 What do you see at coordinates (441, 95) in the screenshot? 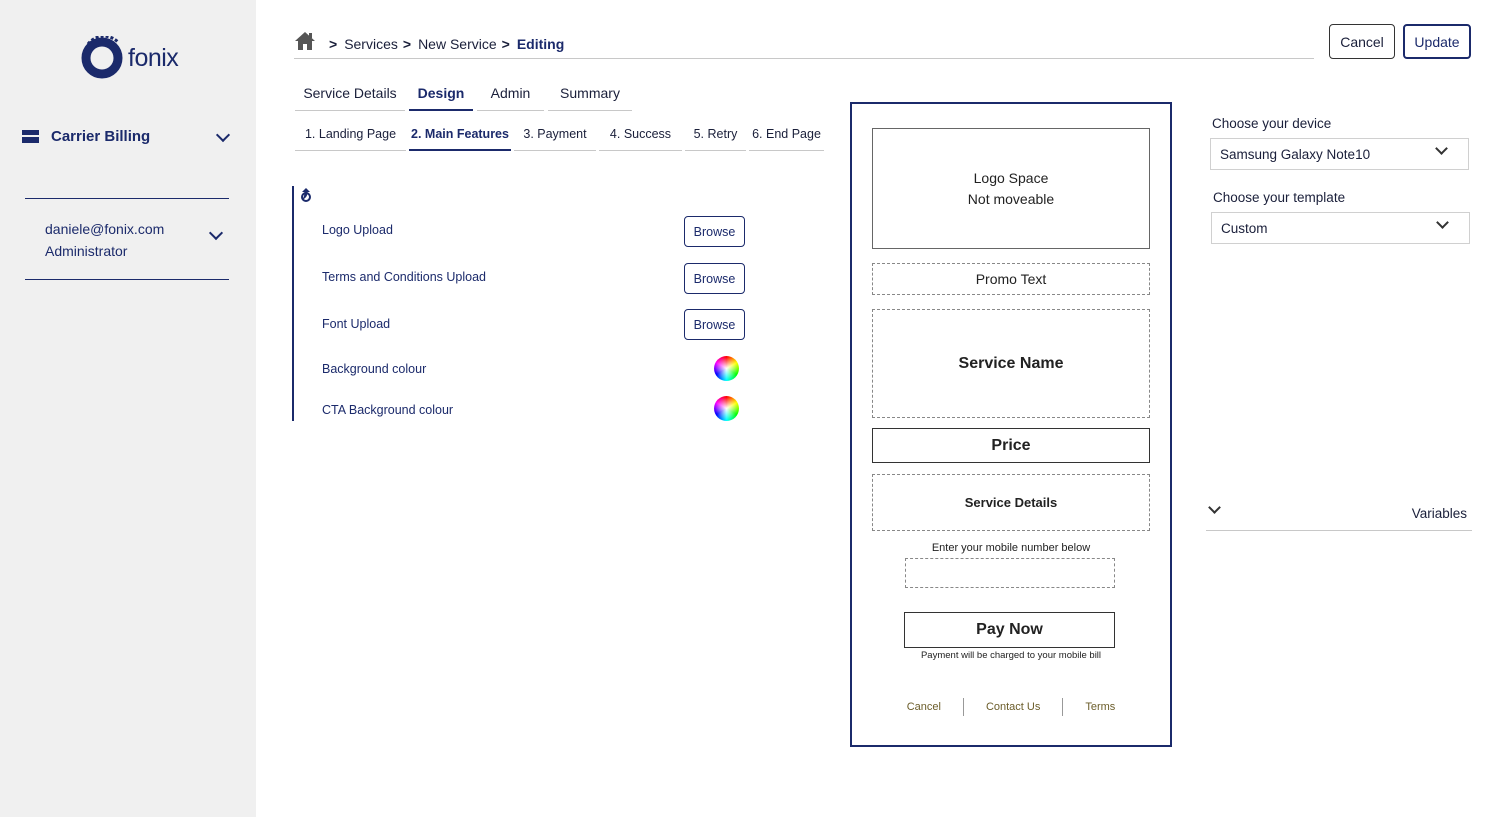
I see `tab-design: Design` at bounding box center [441, 95].